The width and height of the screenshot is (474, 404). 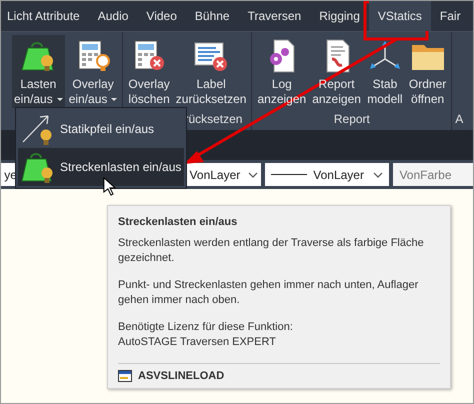 I want to click on ribbon-tab: Video, so click(x=161, y=16).